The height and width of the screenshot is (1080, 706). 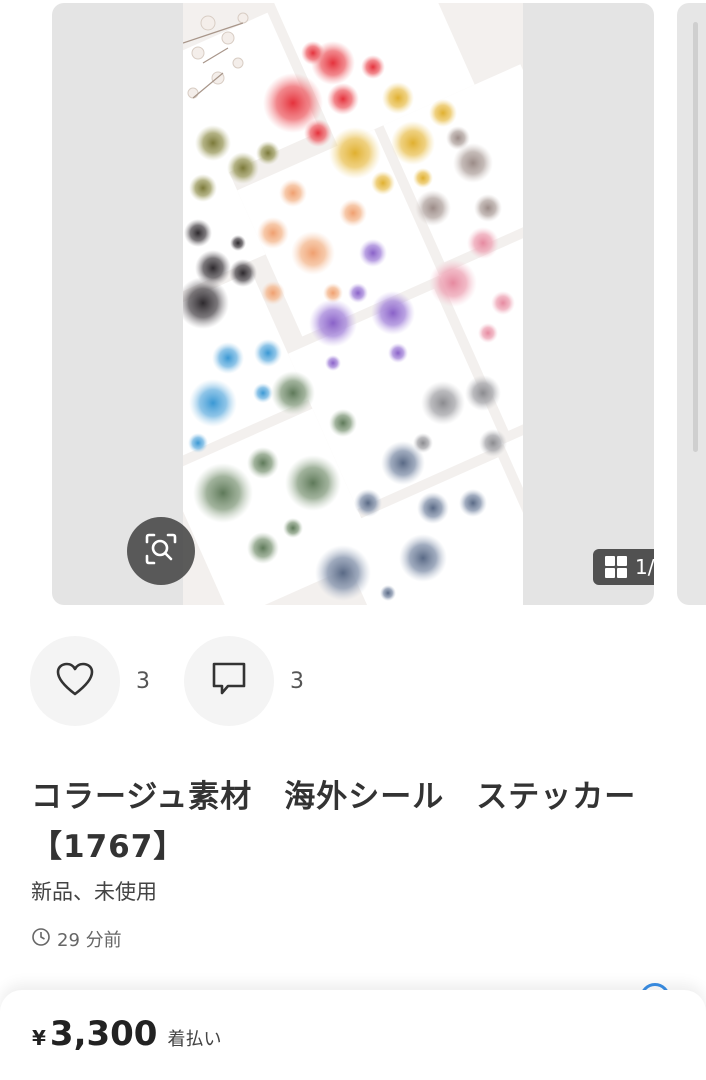 I want to click on price-bar: ¥ 3,300 着払い, so click(x=353, y=1035).